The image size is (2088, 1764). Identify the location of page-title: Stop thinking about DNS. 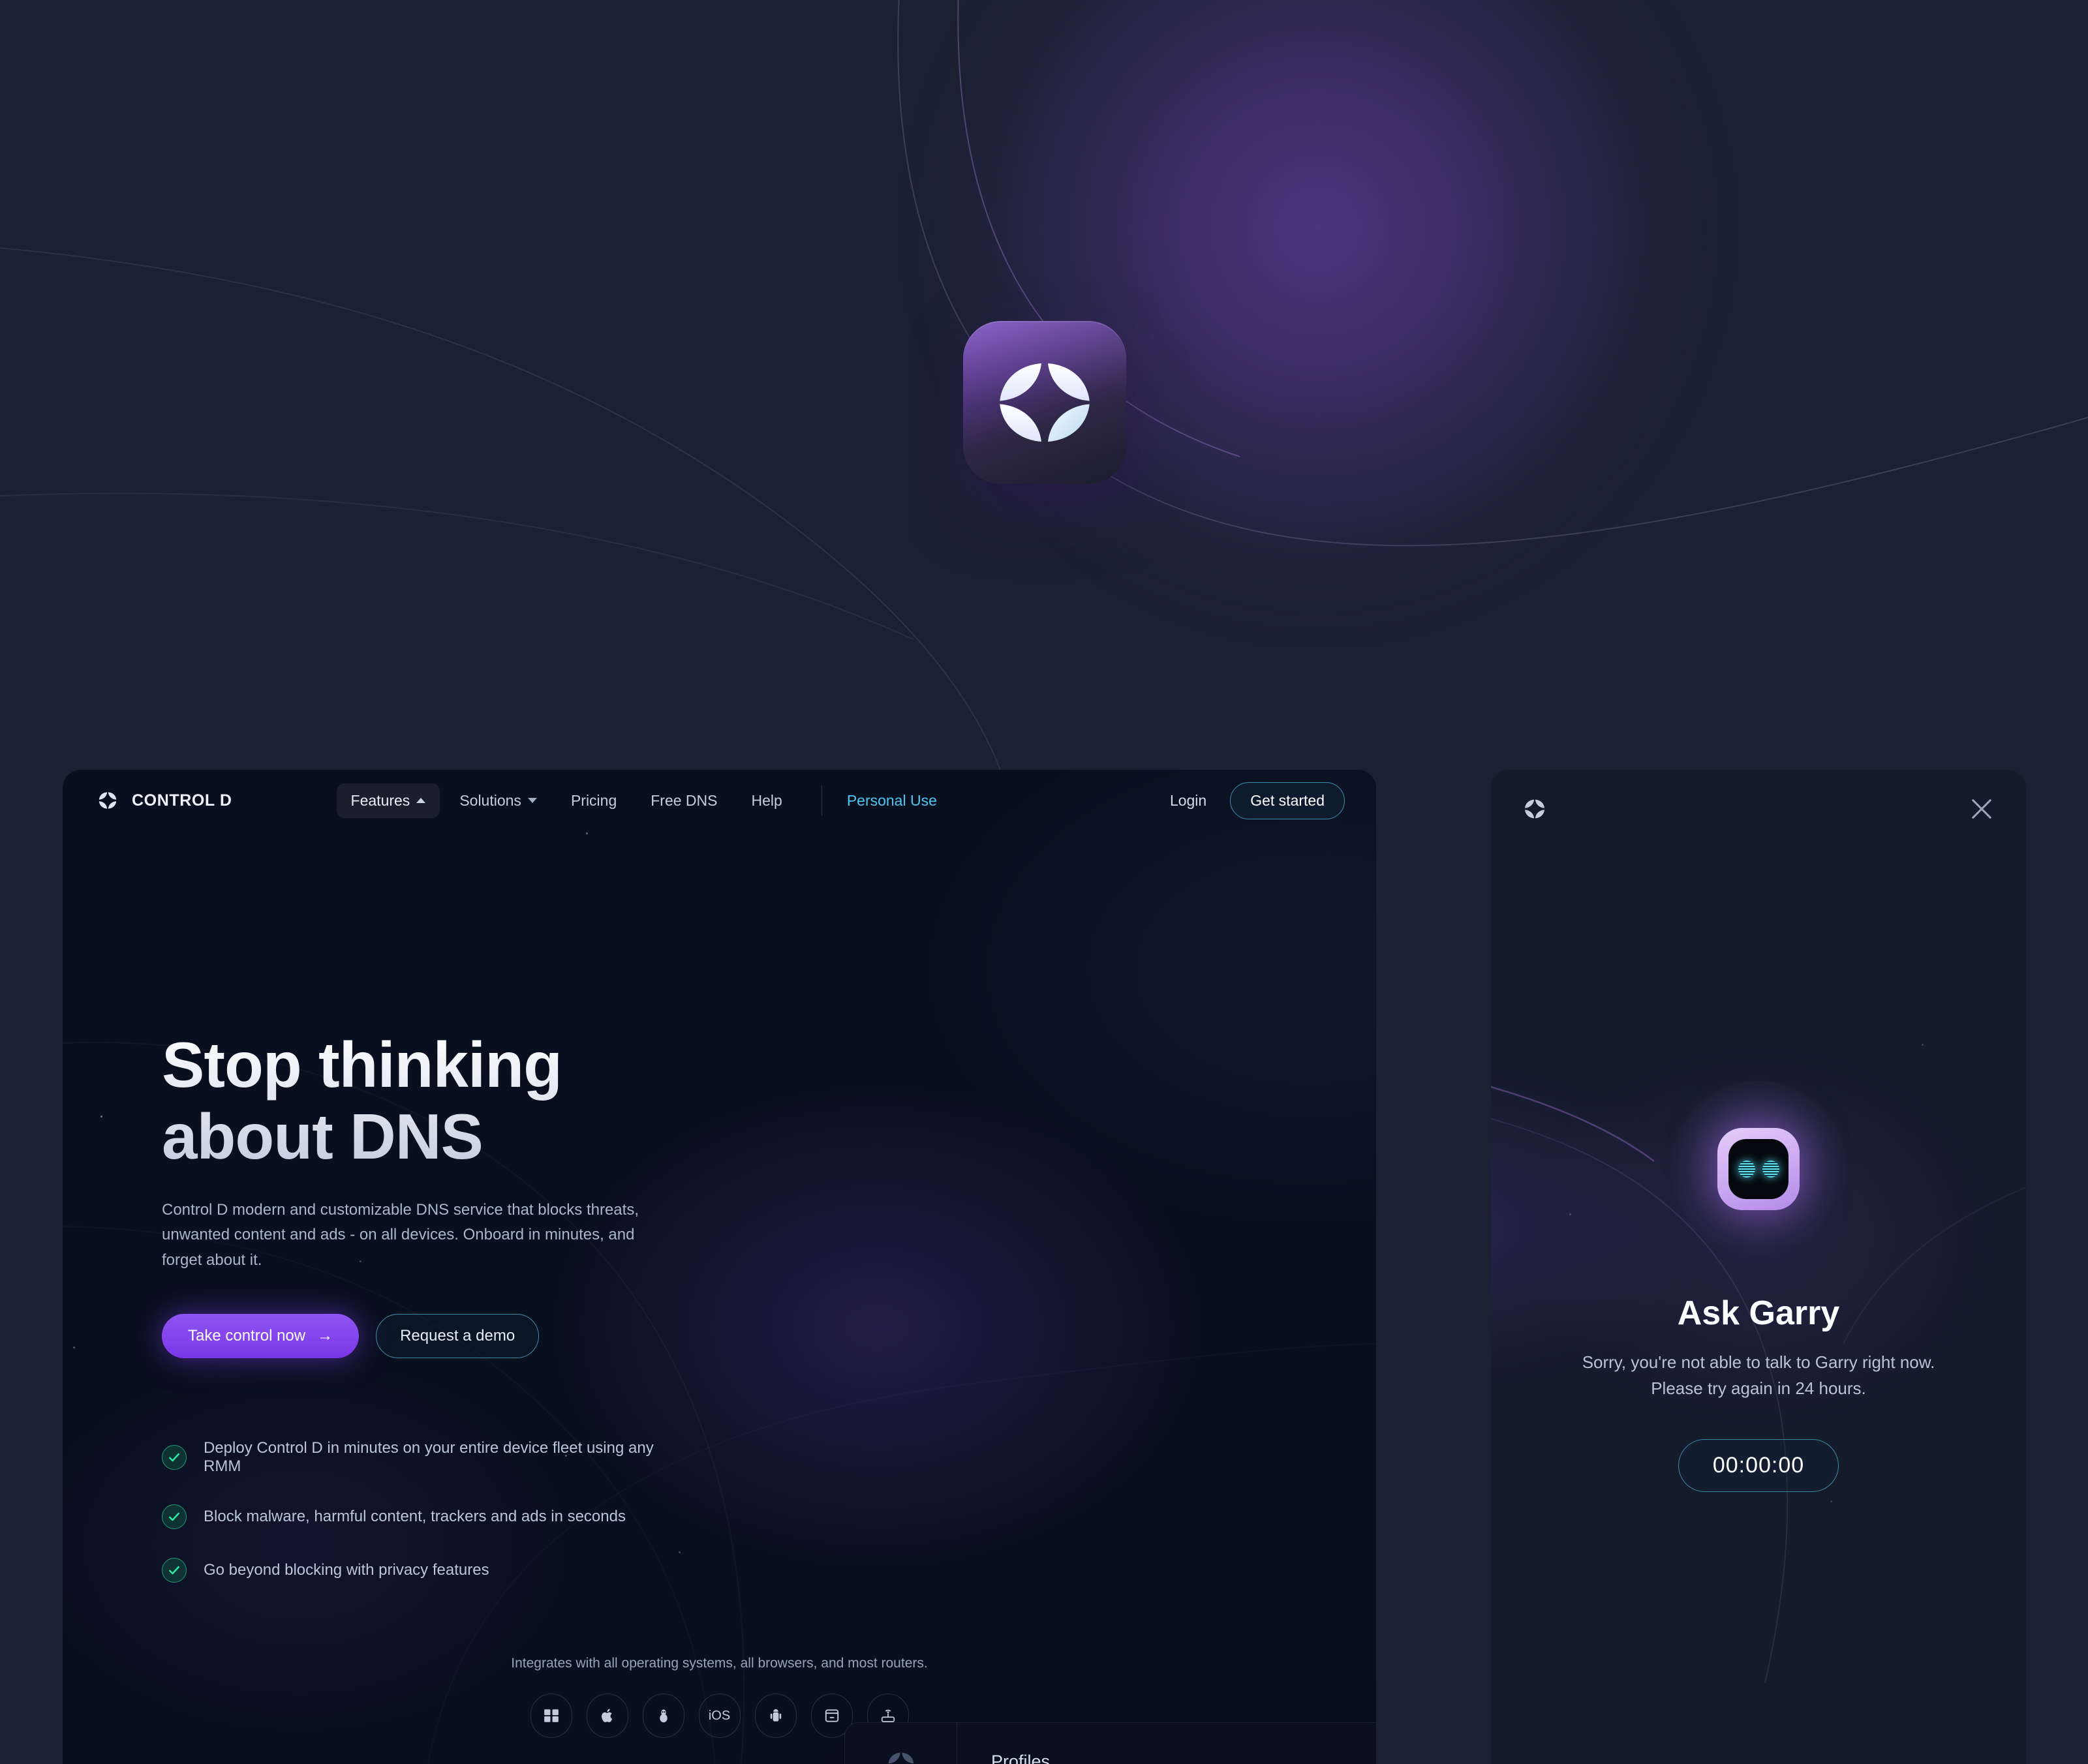
(423, 1101).